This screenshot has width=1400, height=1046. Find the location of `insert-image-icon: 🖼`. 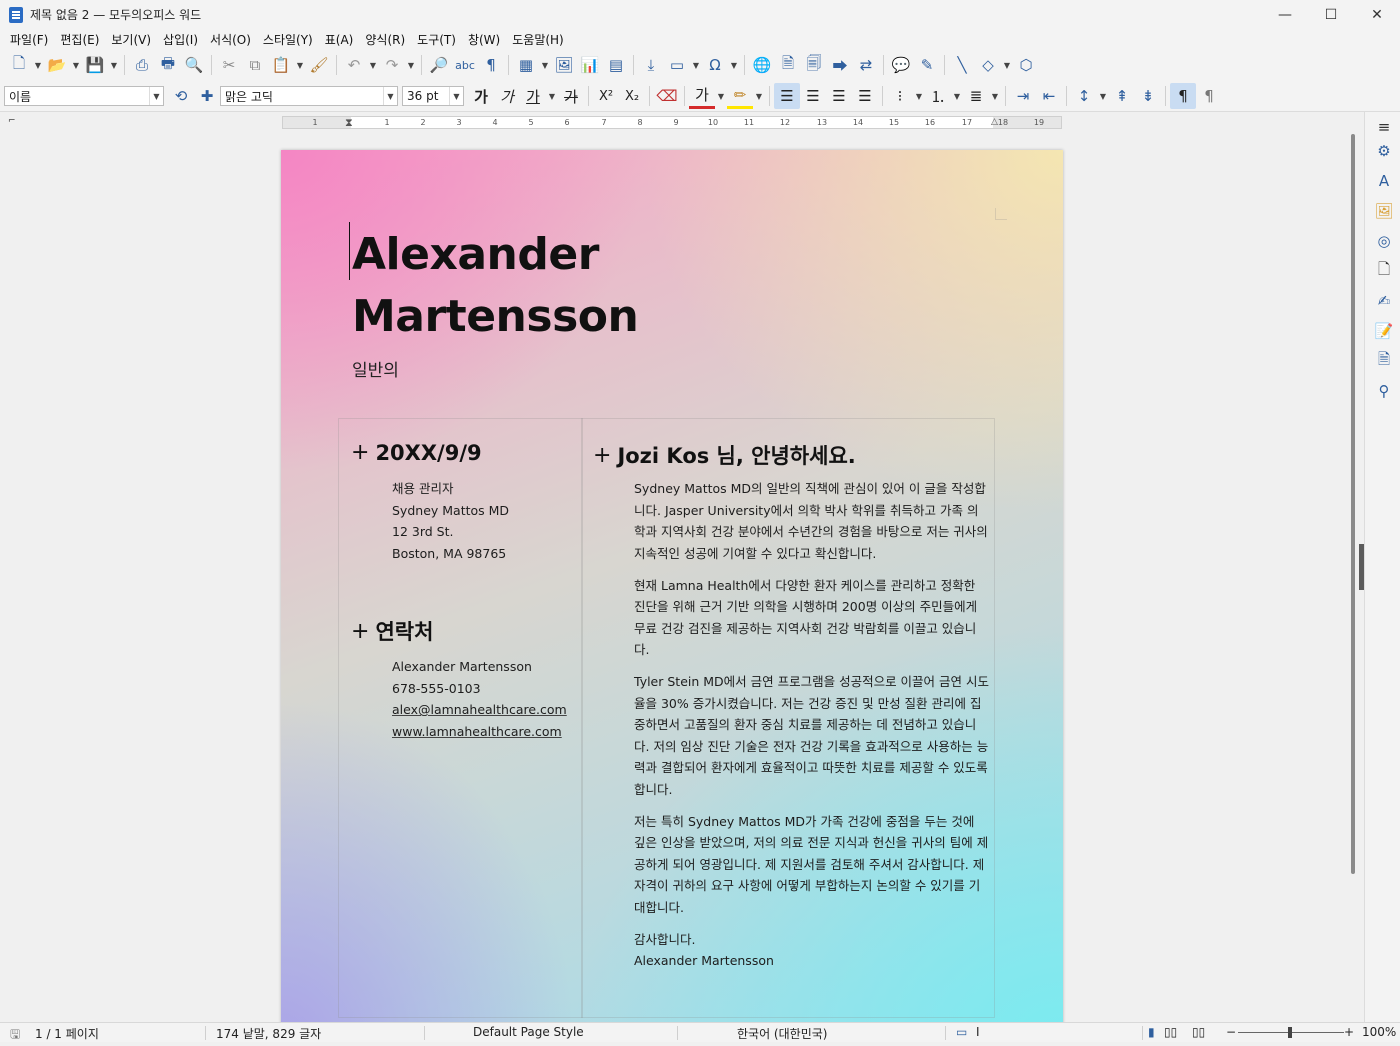

insert-image-icon: 🖼 is located at coordinates (564, 65).